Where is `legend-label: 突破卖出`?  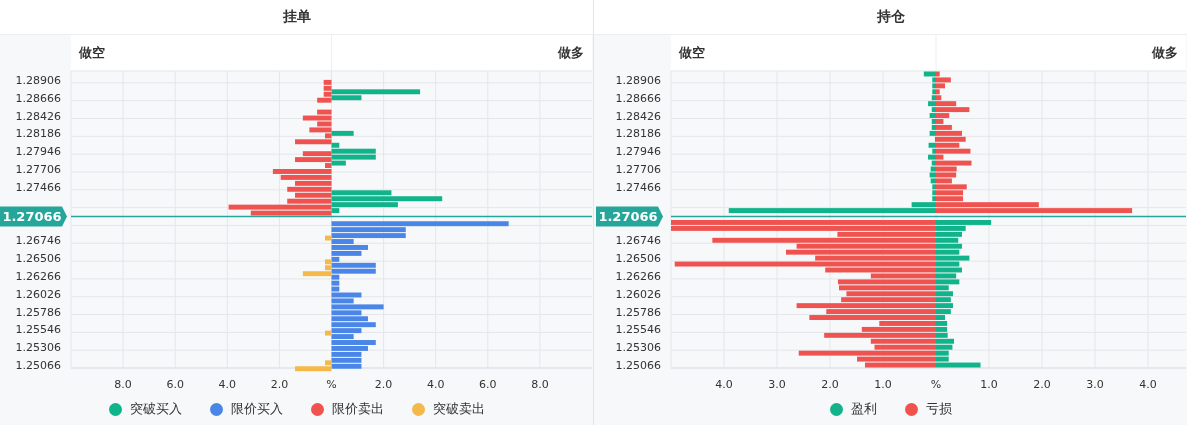 legend-label: 突破卖出 is located at coordinates (458, 409).